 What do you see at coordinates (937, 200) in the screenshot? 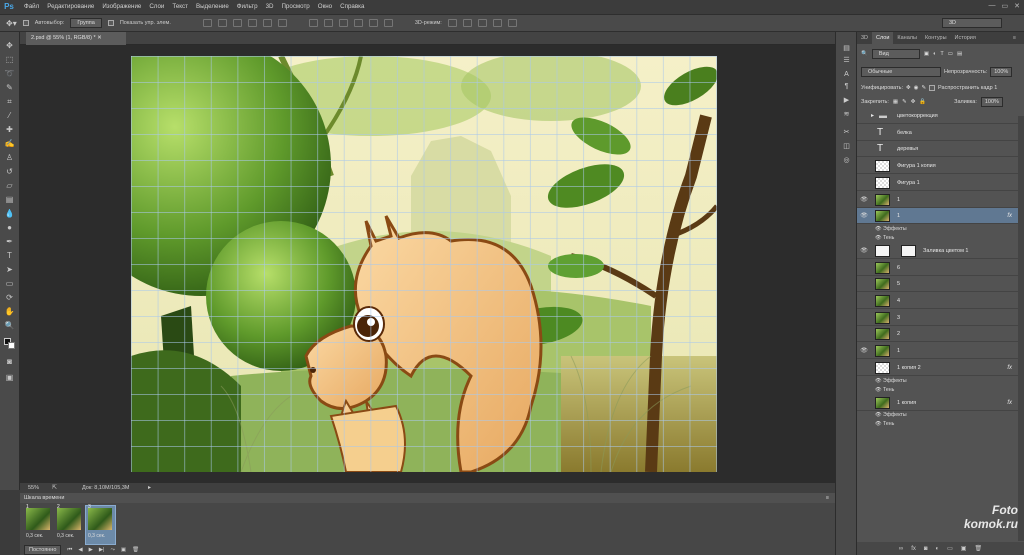
I see `layer-row: 👁 1` at bounding box center [937, 200].